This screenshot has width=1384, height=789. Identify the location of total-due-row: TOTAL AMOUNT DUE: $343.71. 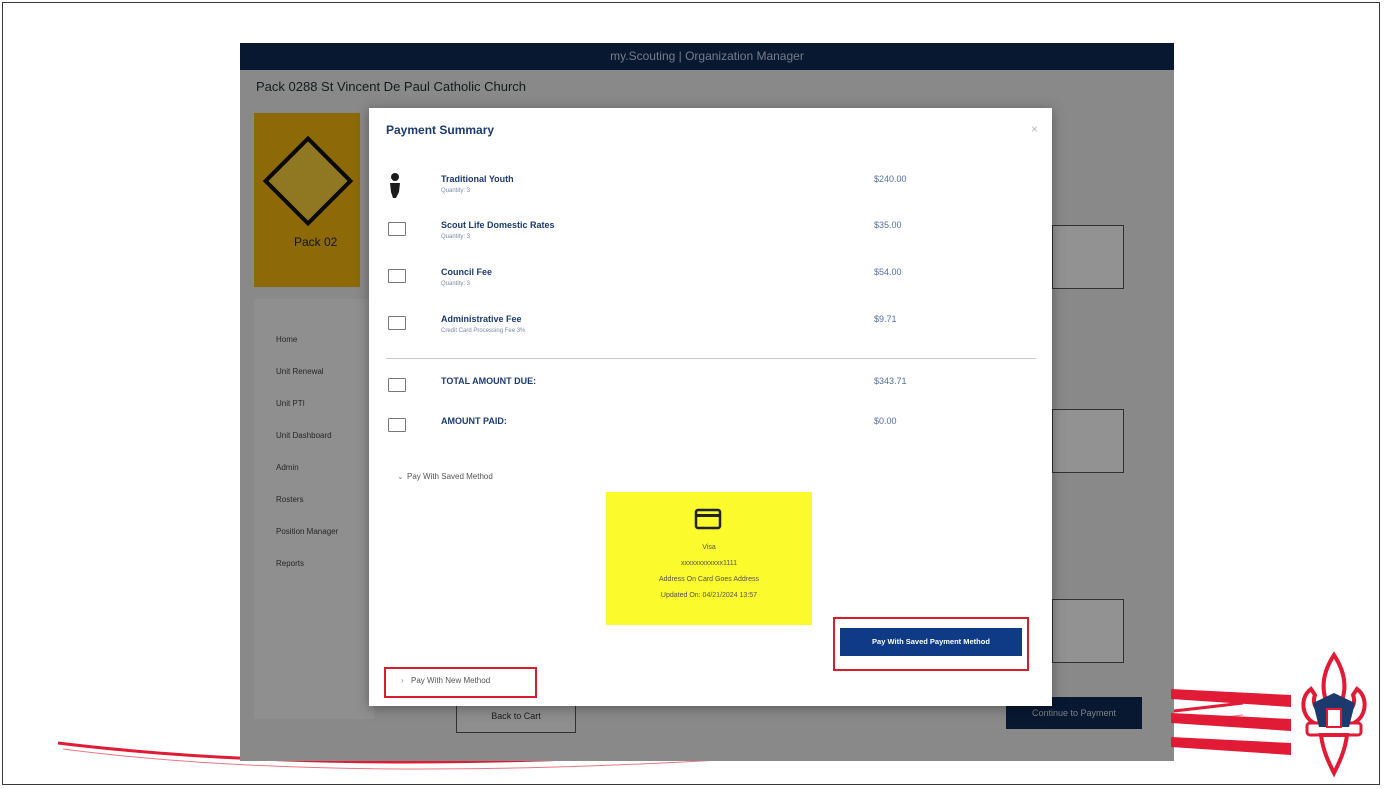
(710, 396).